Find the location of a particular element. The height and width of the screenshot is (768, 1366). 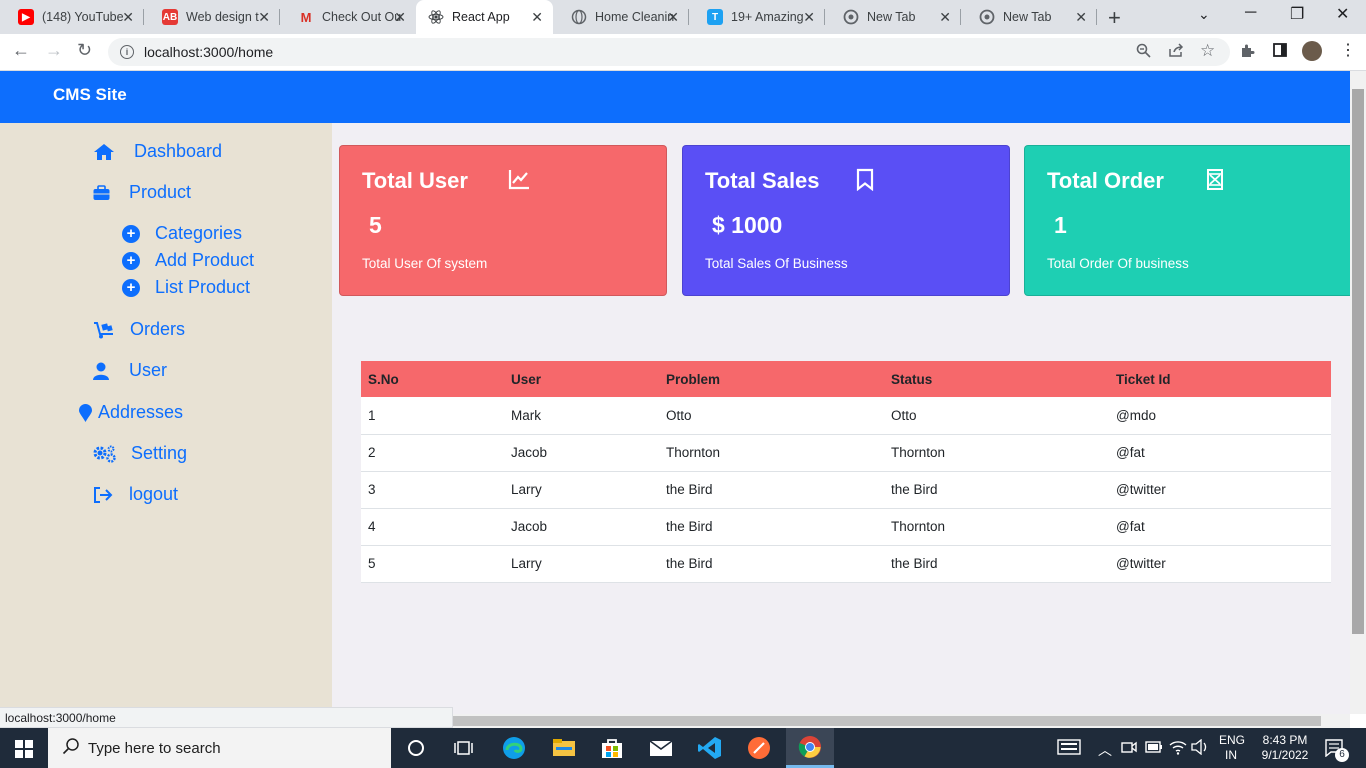

table-header-row: S.No User Problem Status Ticket Id is located at coordinates (846, 379).